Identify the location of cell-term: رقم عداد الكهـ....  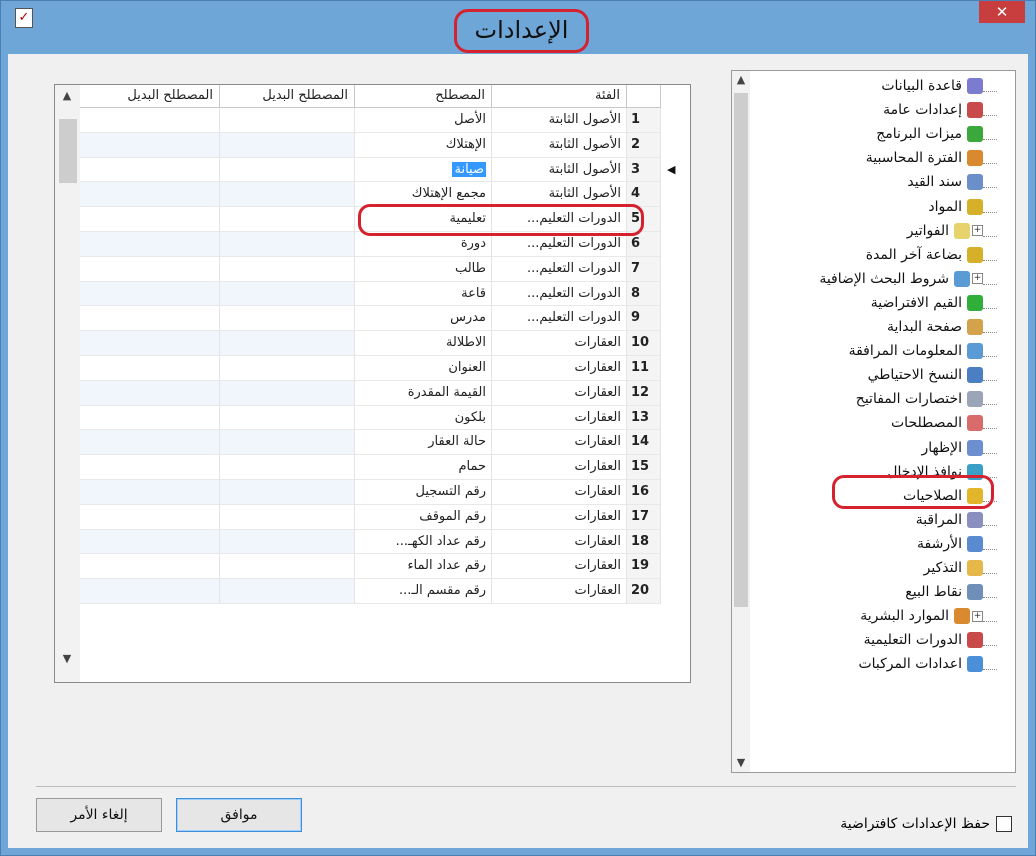
(423, 542).